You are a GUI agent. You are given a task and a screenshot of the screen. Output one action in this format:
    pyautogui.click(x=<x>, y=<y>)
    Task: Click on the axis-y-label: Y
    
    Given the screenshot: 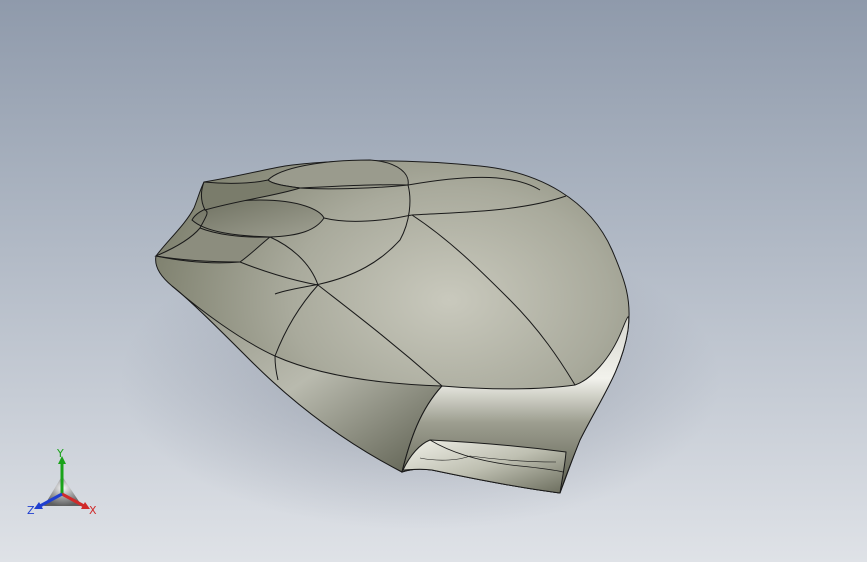 What is the action you would take?
    pyautogui.click(x=60, y=453)
    